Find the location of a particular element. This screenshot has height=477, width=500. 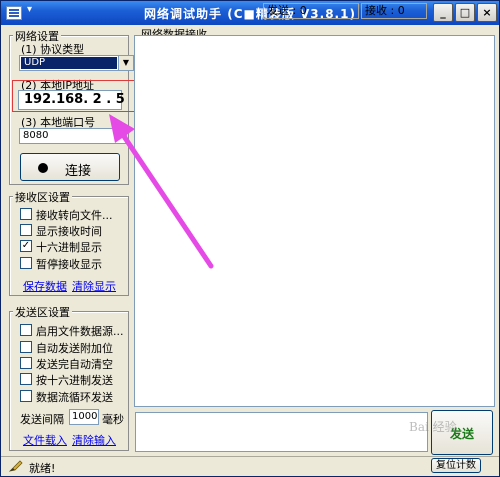

checkbox-label: 发送完自动清空 is located at coordinates (74, 364).